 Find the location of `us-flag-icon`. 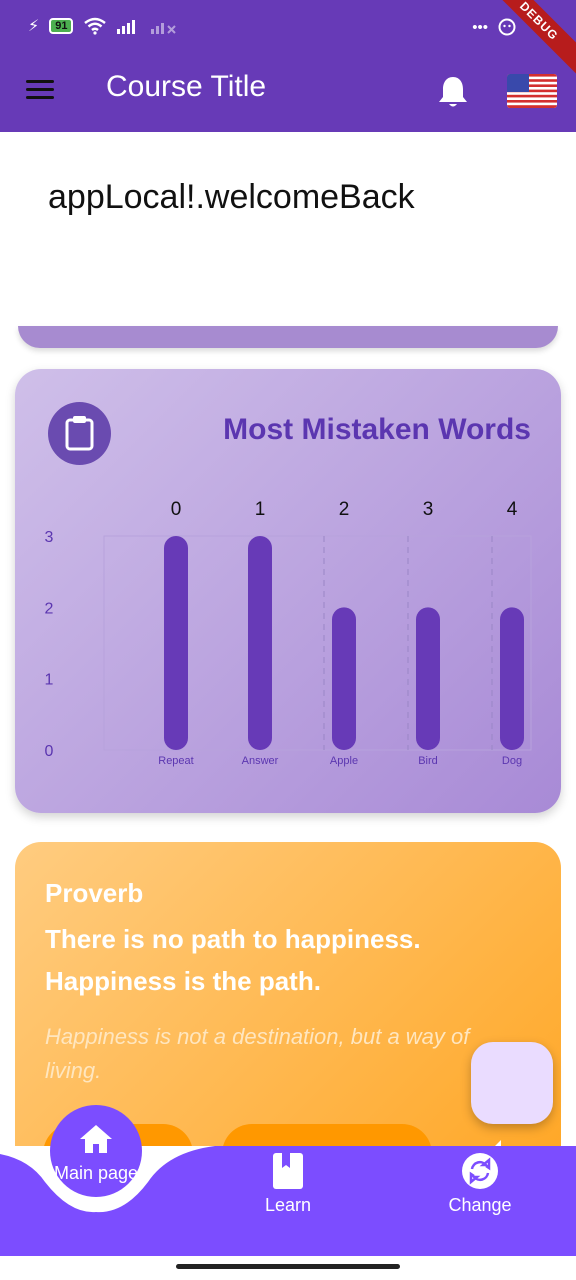

us-flag-icon is located at coordinates (532, 91).